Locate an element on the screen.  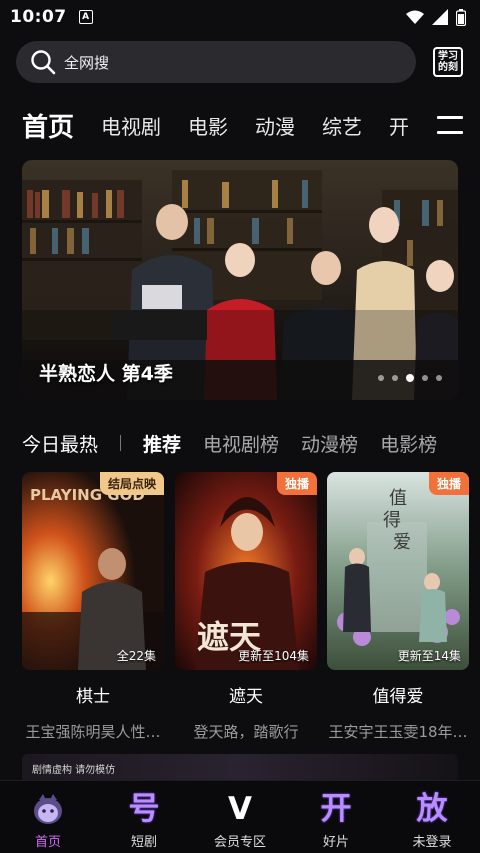
episode-count: 更新至14集 is located at coordinates (429, 656).